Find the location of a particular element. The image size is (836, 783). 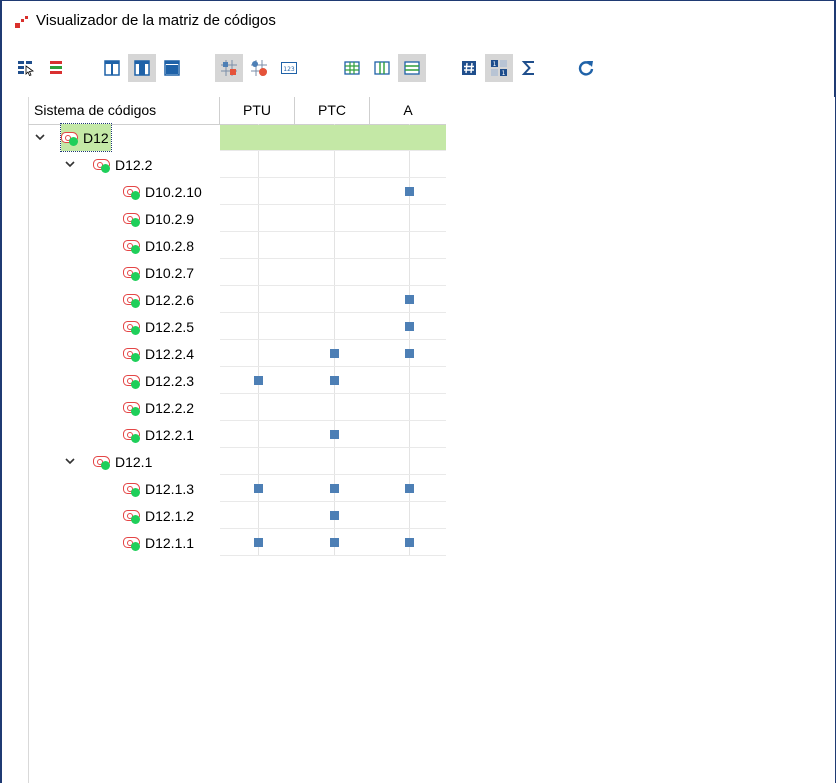

row-selection-highlight is located at coordinates (333, 137).